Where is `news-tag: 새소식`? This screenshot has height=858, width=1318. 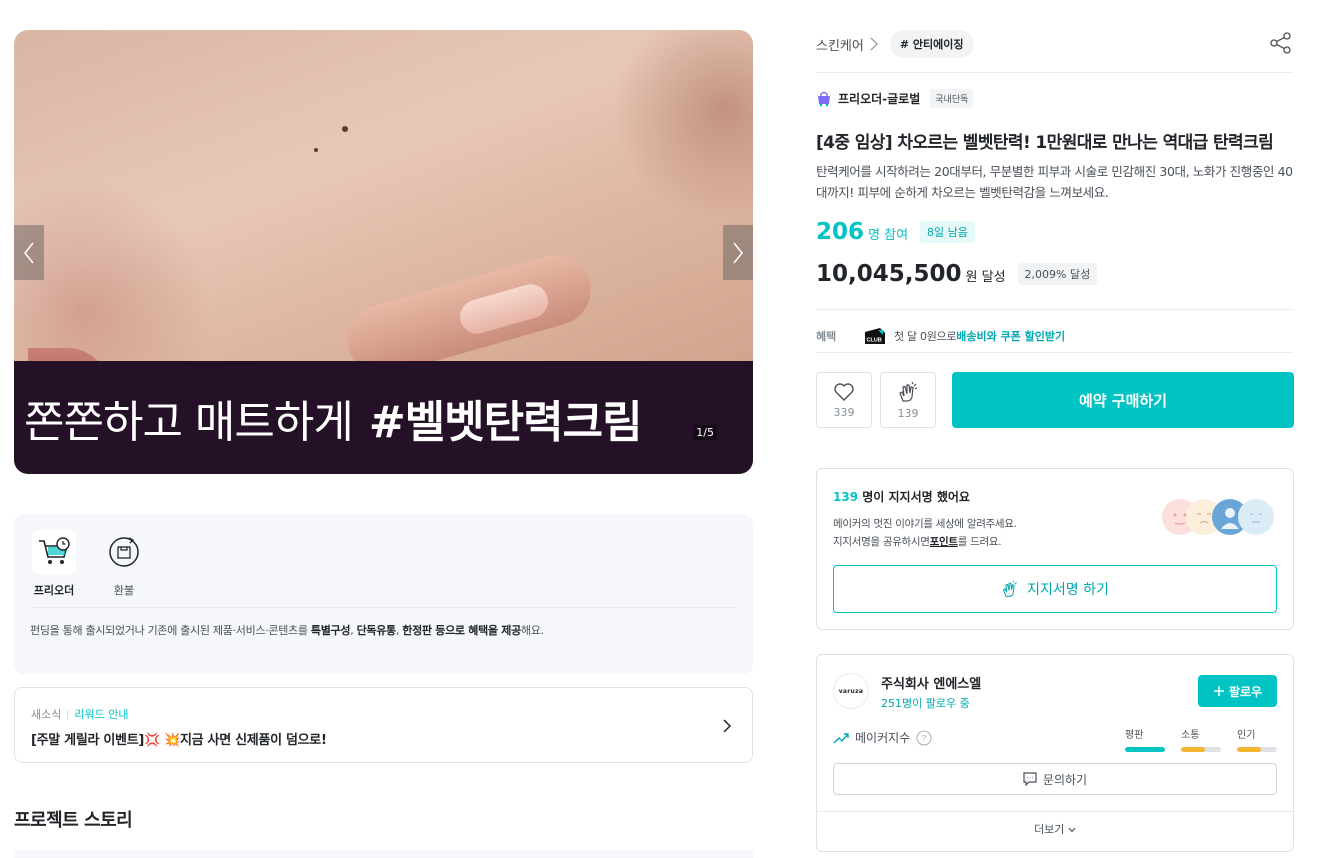 news-tag: 새소식 is located at coordinates (46, 714).